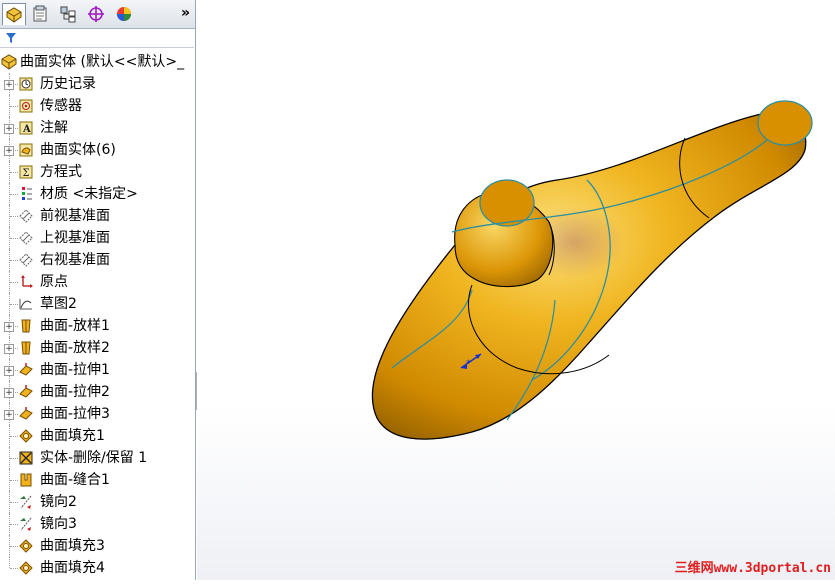 This screenshot has height=584, width=835. Describe the element at coordinates (26, 84) in the screenshot. I see `history-icon` at that location.